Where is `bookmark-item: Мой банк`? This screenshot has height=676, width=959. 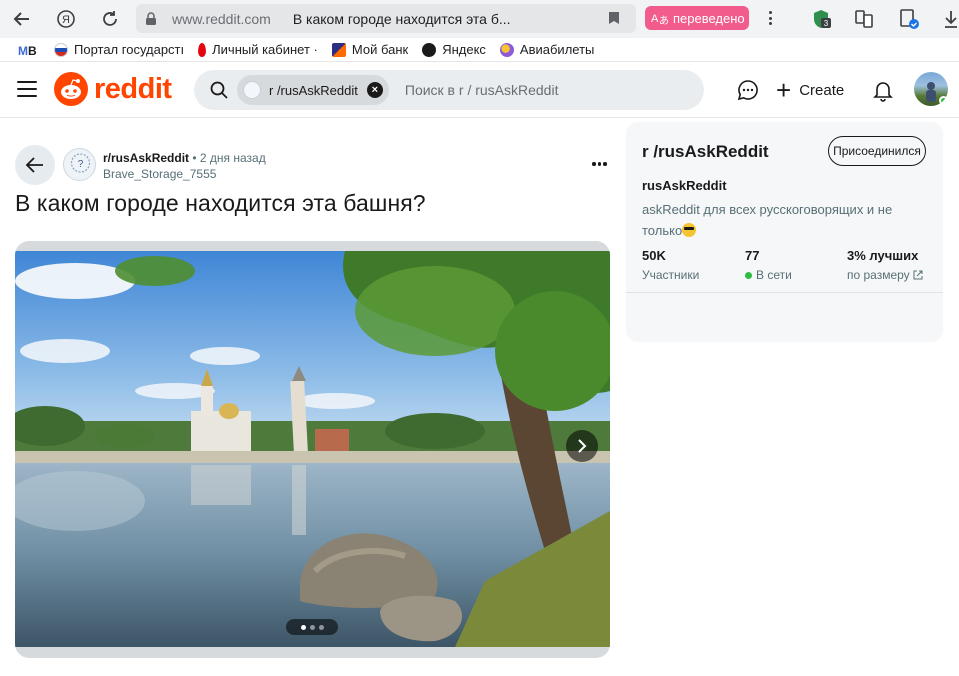
bookmark-item: Мой банк is located at coordinates (370, 49).